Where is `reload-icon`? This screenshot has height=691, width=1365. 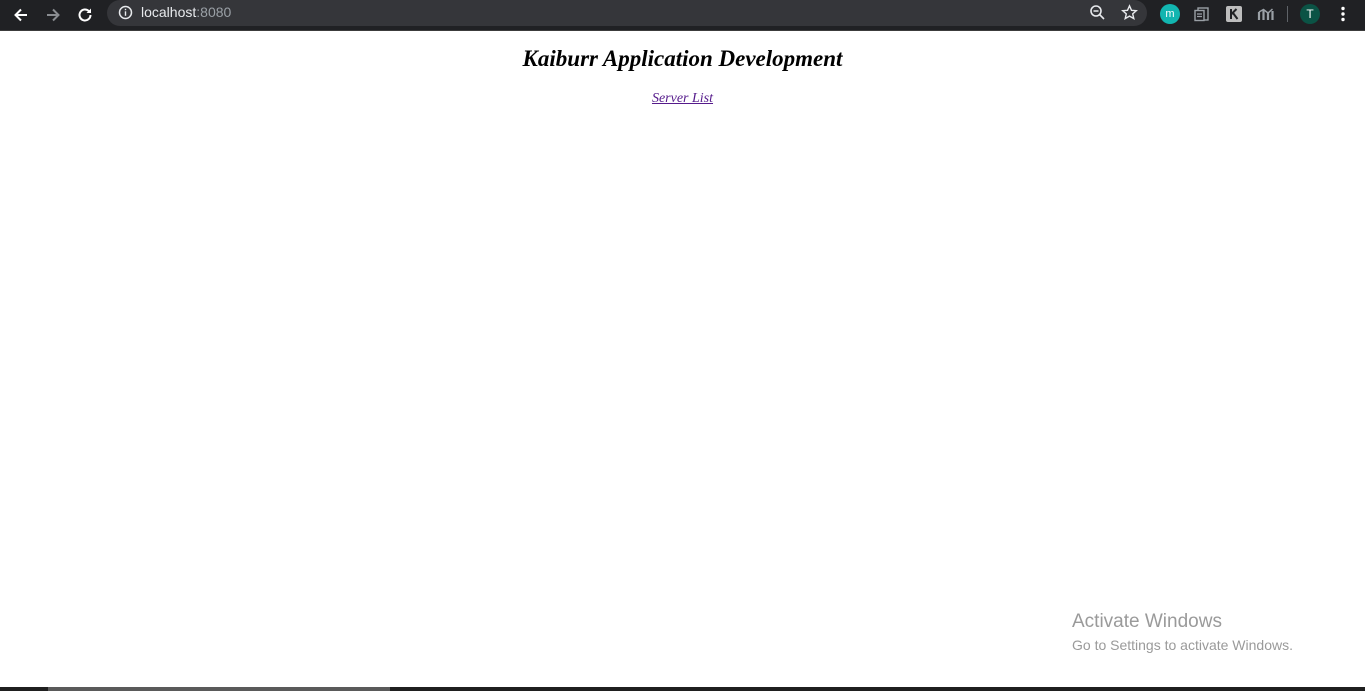
reload-icon is located at coordinates (85, 15).